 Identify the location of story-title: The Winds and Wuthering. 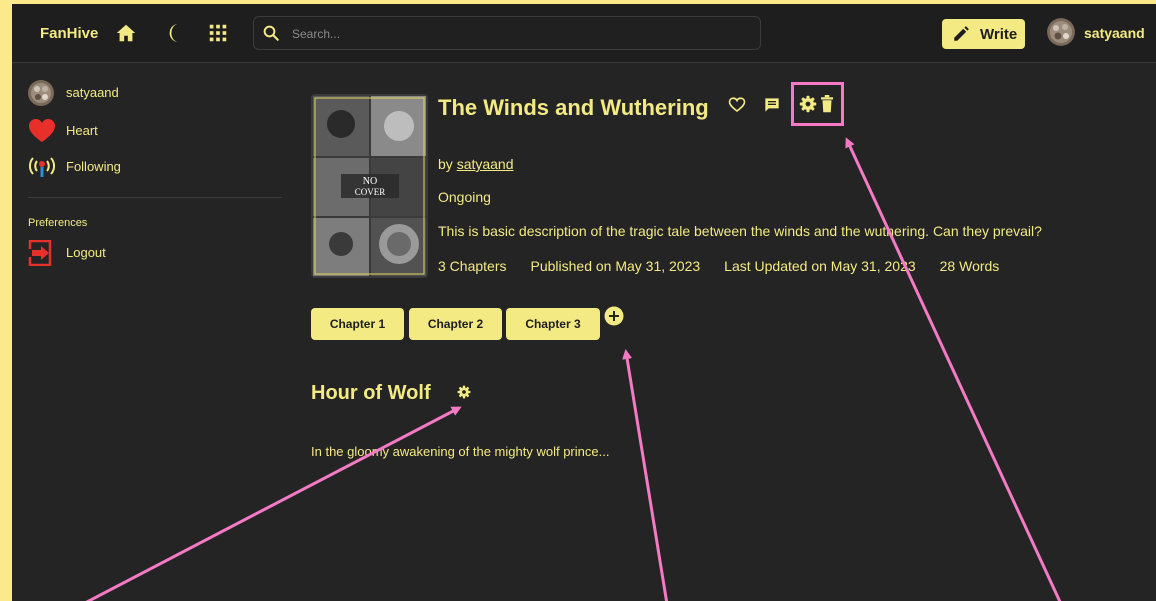
(573, 107).